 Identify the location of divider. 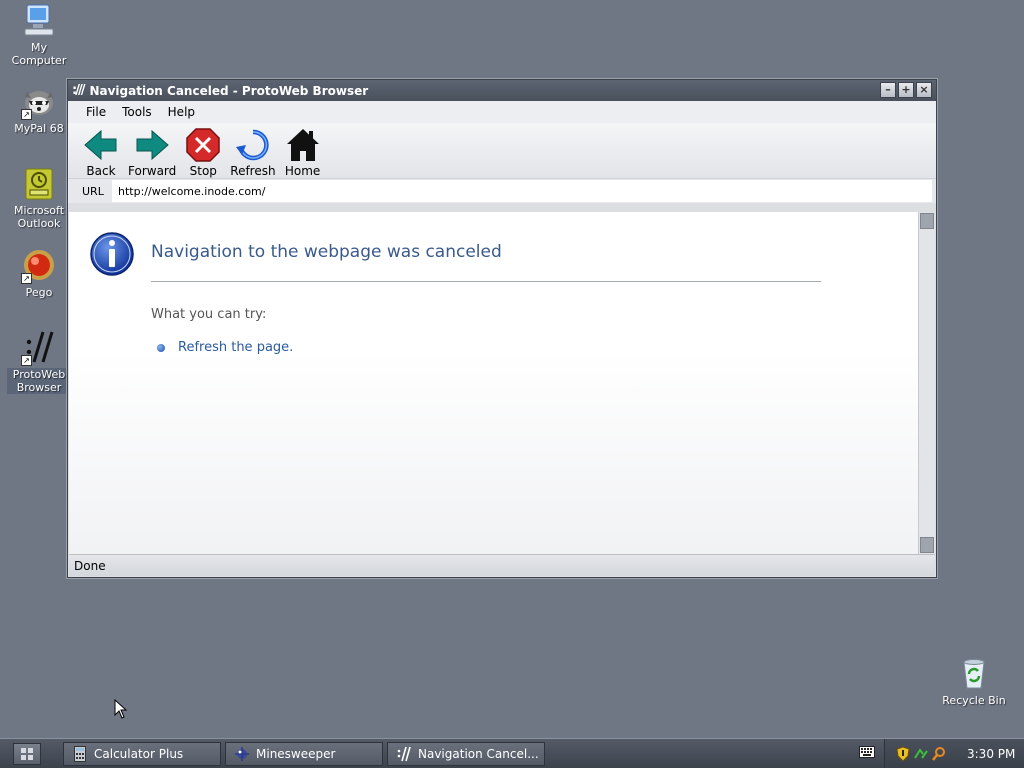
(486, 281).